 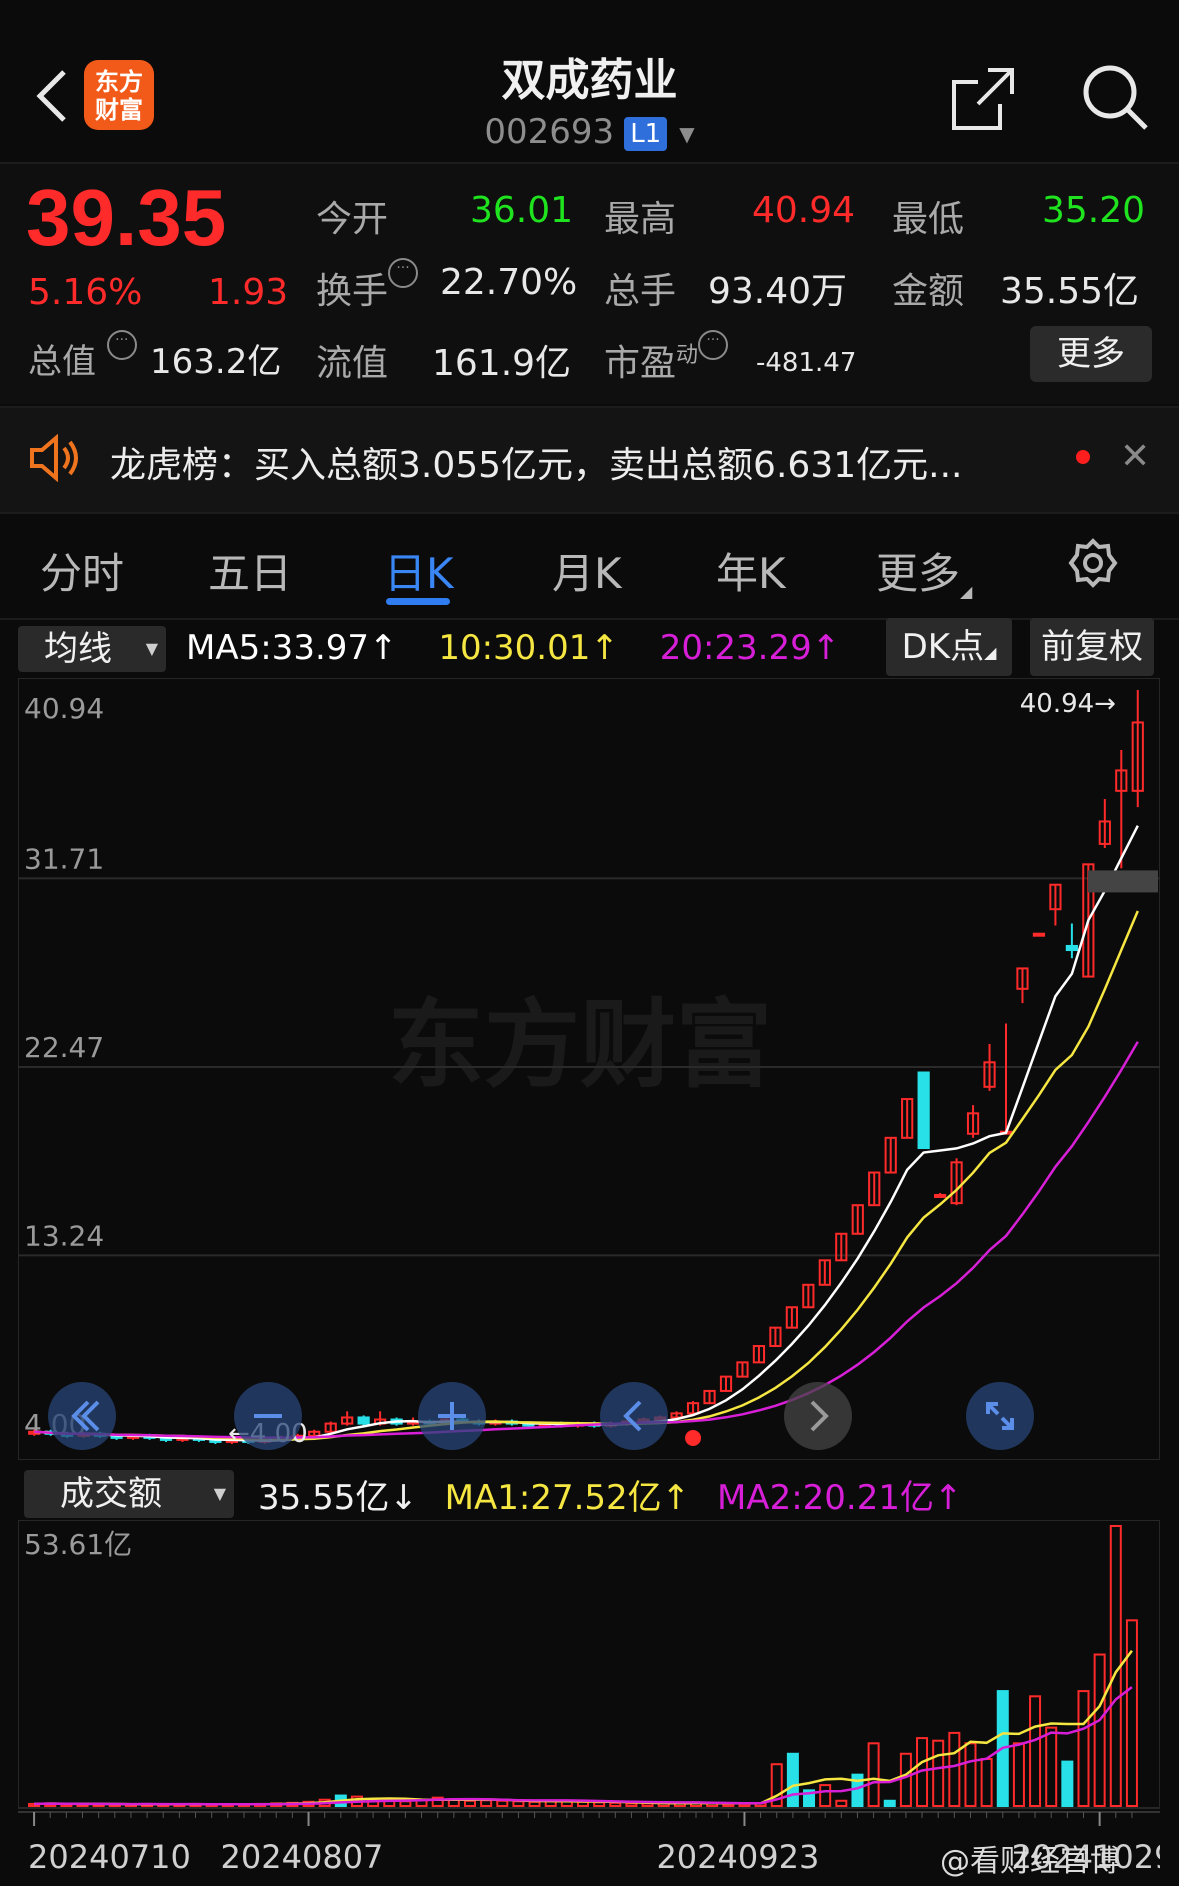 What do you see at coordinates (693, 1438) in the screenshot?
I see `current-marker` at bounding box center [693, 1438].